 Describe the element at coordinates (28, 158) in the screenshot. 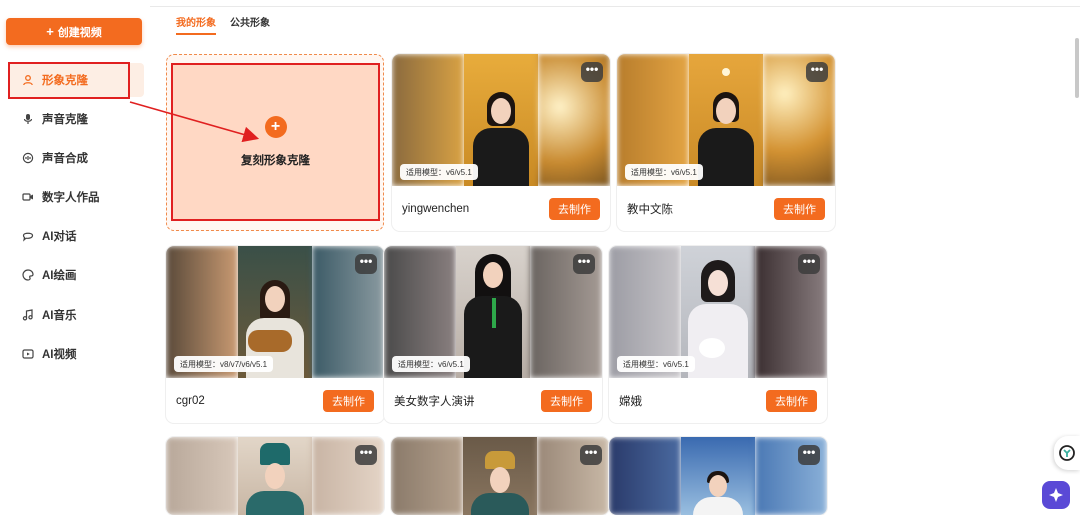

I see `speech-bubble-icon` at that location.